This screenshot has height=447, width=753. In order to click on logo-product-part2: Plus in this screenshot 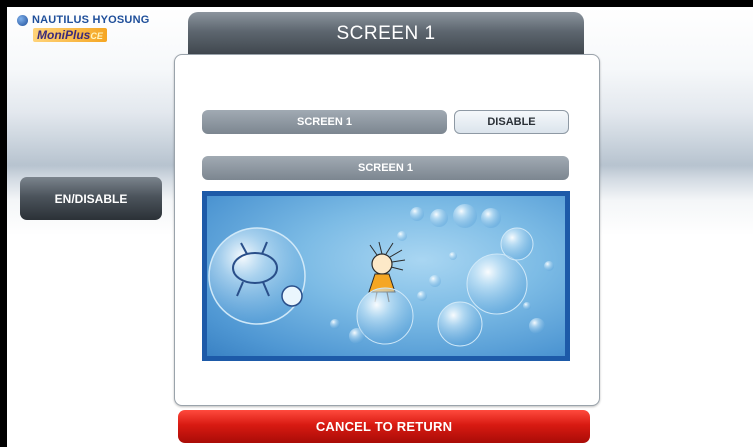, I will do `click(78, 35)`.